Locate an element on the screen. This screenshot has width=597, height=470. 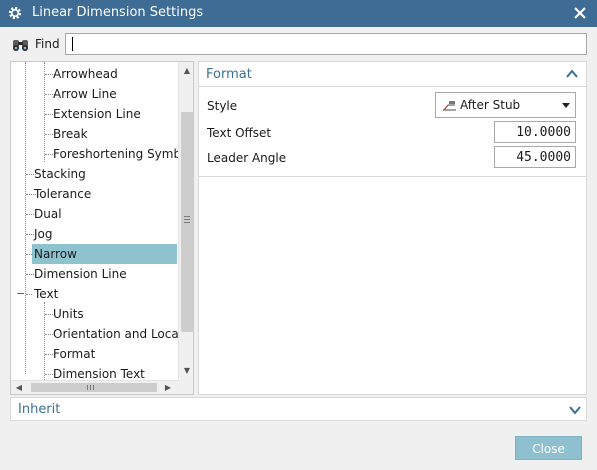
style-value: After Stub is located at coordinates (490, 105).